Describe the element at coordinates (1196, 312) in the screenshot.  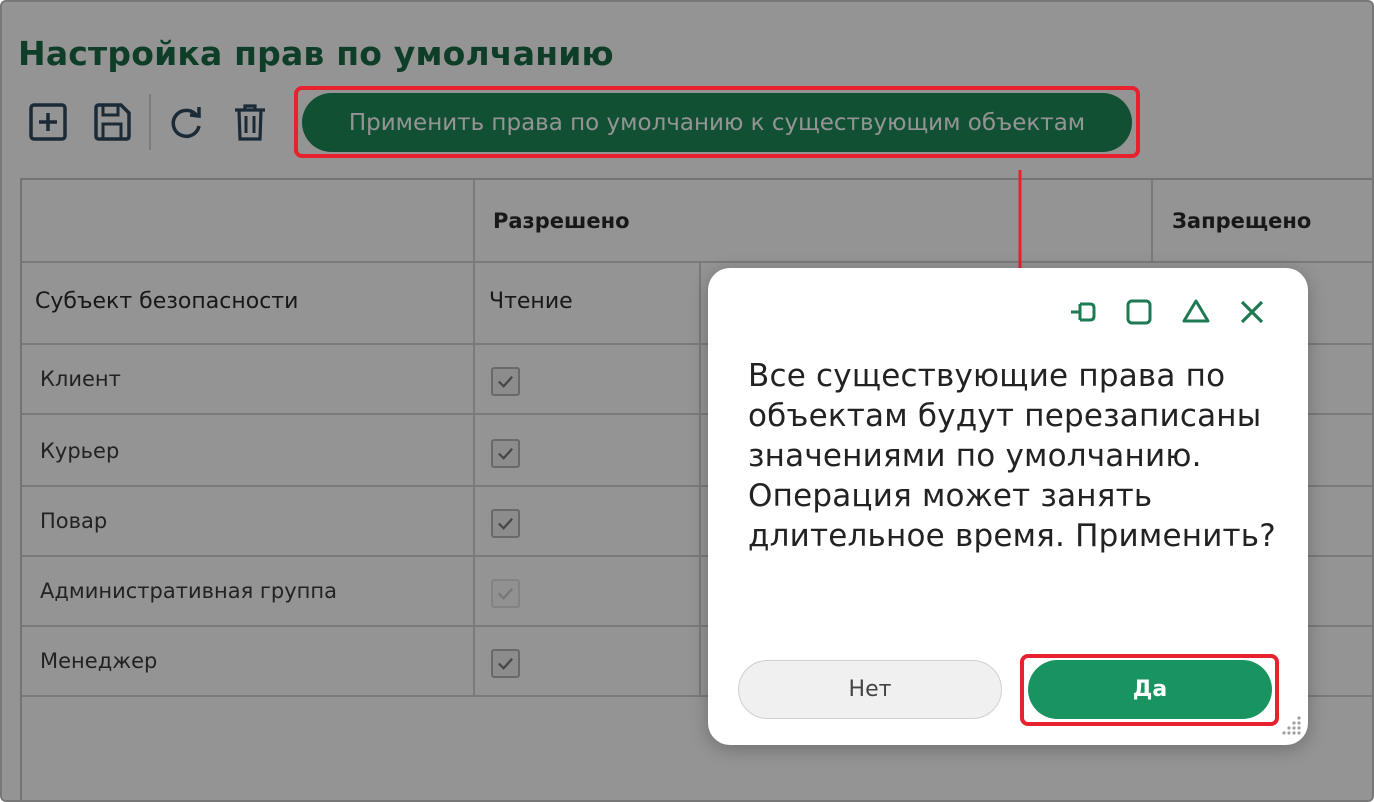
I see `collapse-icon` at that location.